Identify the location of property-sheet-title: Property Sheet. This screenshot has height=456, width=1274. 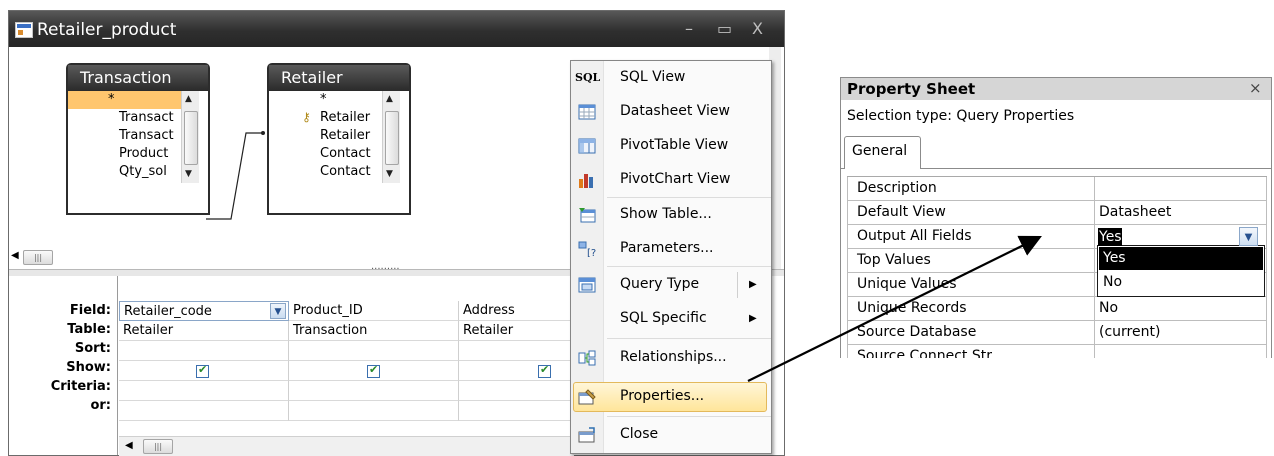
(911, 89).